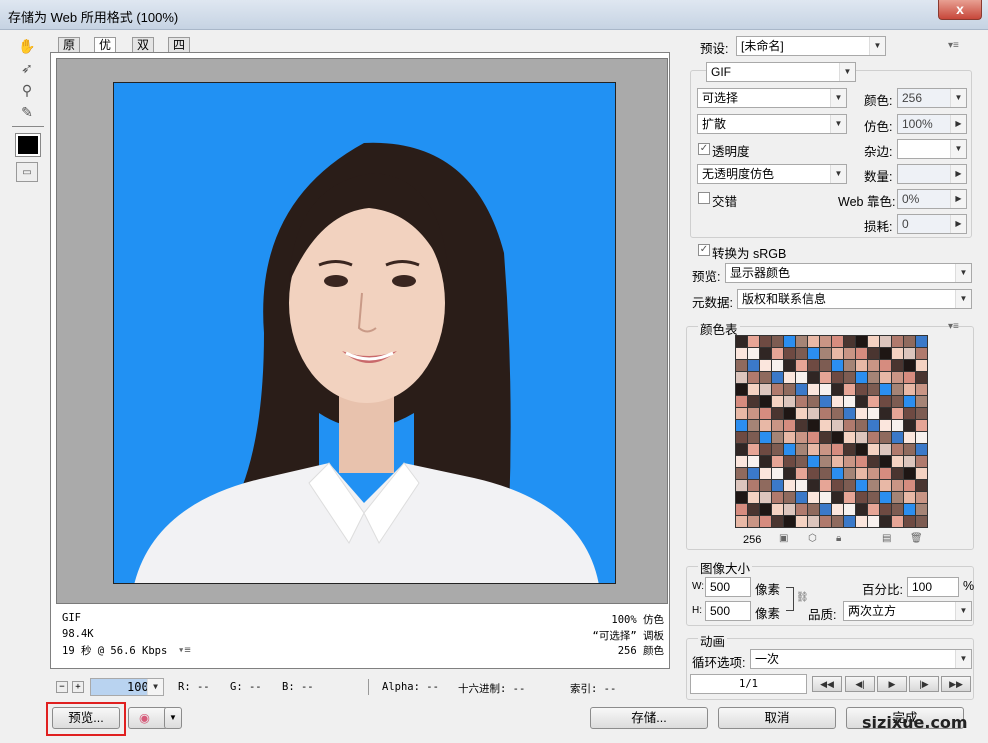 The image size is (988, 743). Describe the element at coordinates (933, 587) in the screenshot. I see `percent-input: 100` at that location.